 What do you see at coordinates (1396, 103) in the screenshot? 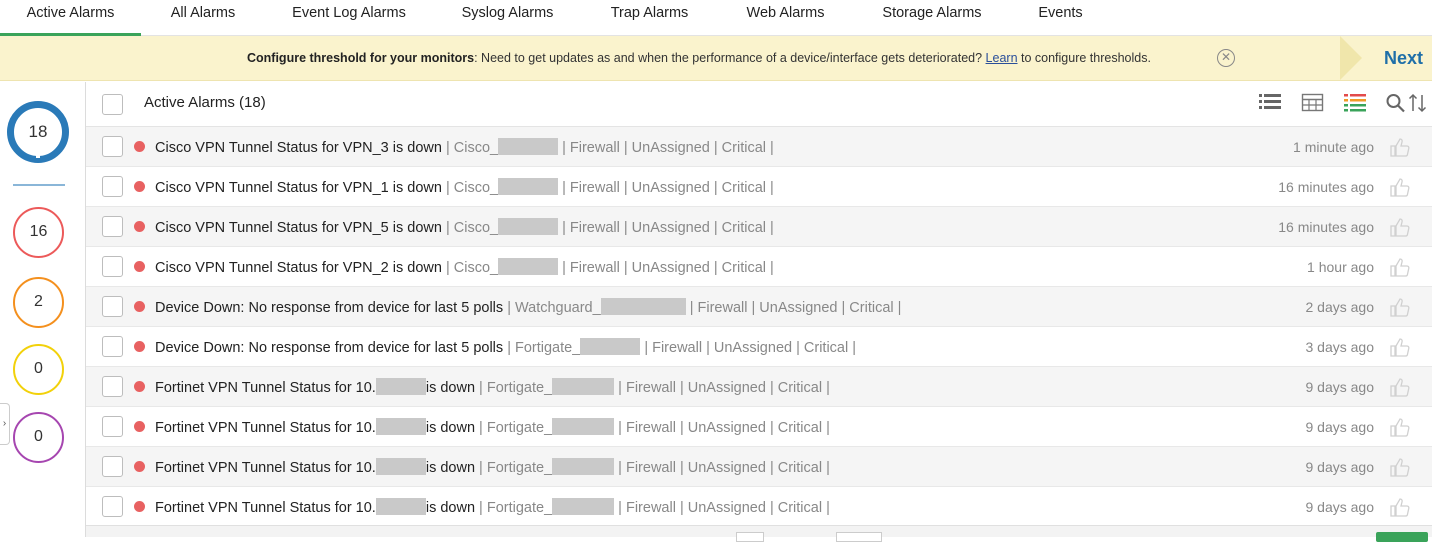
I see `search-icon` at bounding box center [1396, 103].